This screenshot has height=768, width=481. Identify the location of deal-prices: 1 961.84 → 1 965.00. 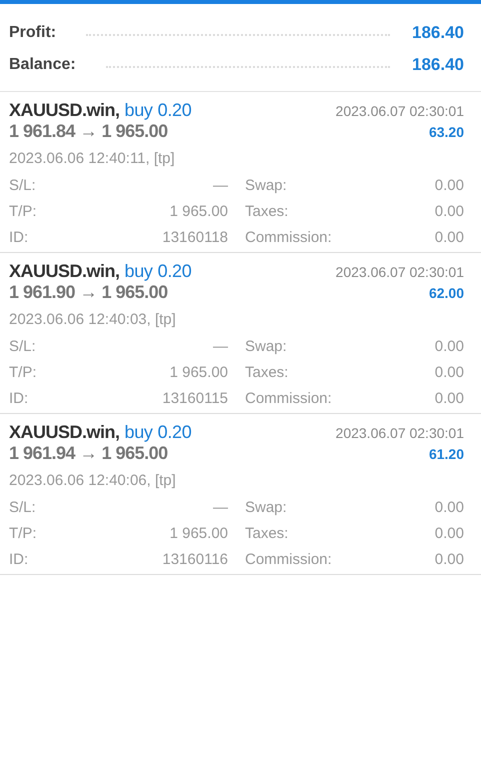
(88, 131).